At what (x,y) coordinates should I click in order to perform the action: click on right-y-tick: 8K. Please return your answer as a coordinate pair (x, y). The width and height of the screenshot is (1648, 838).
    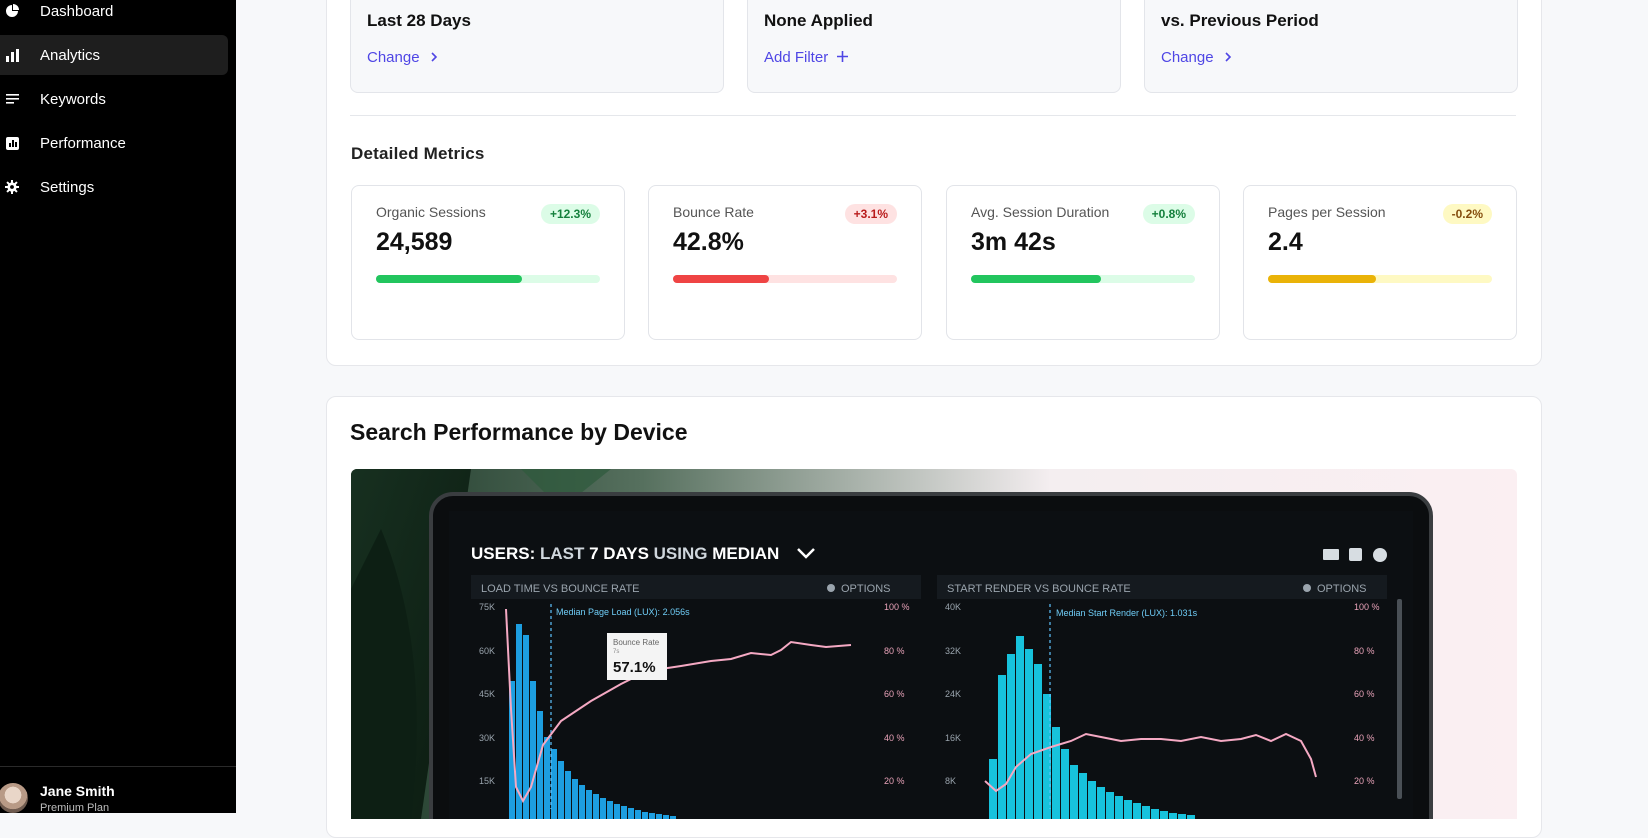
    Looking at the image, I should click on (950, 781).